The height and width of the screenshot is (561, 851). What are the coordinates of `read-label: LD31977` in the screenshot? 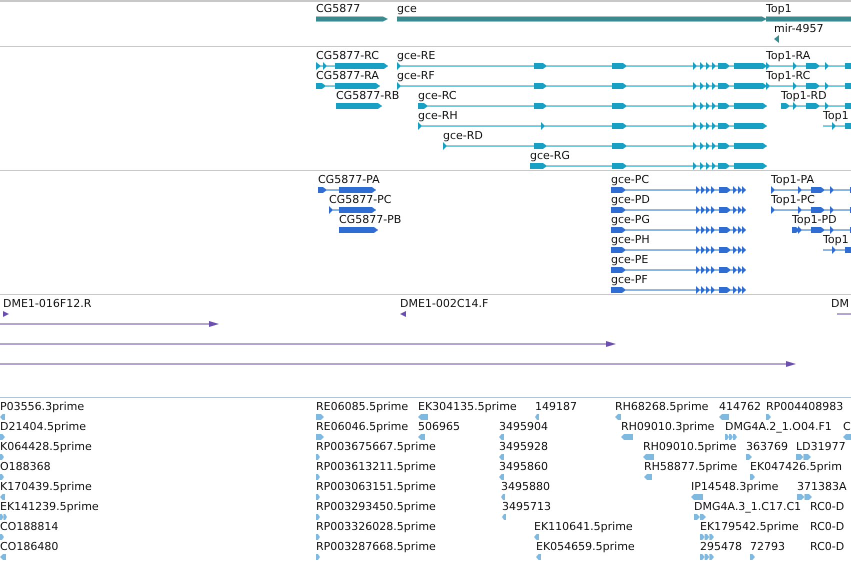 It's located at (821, 446).